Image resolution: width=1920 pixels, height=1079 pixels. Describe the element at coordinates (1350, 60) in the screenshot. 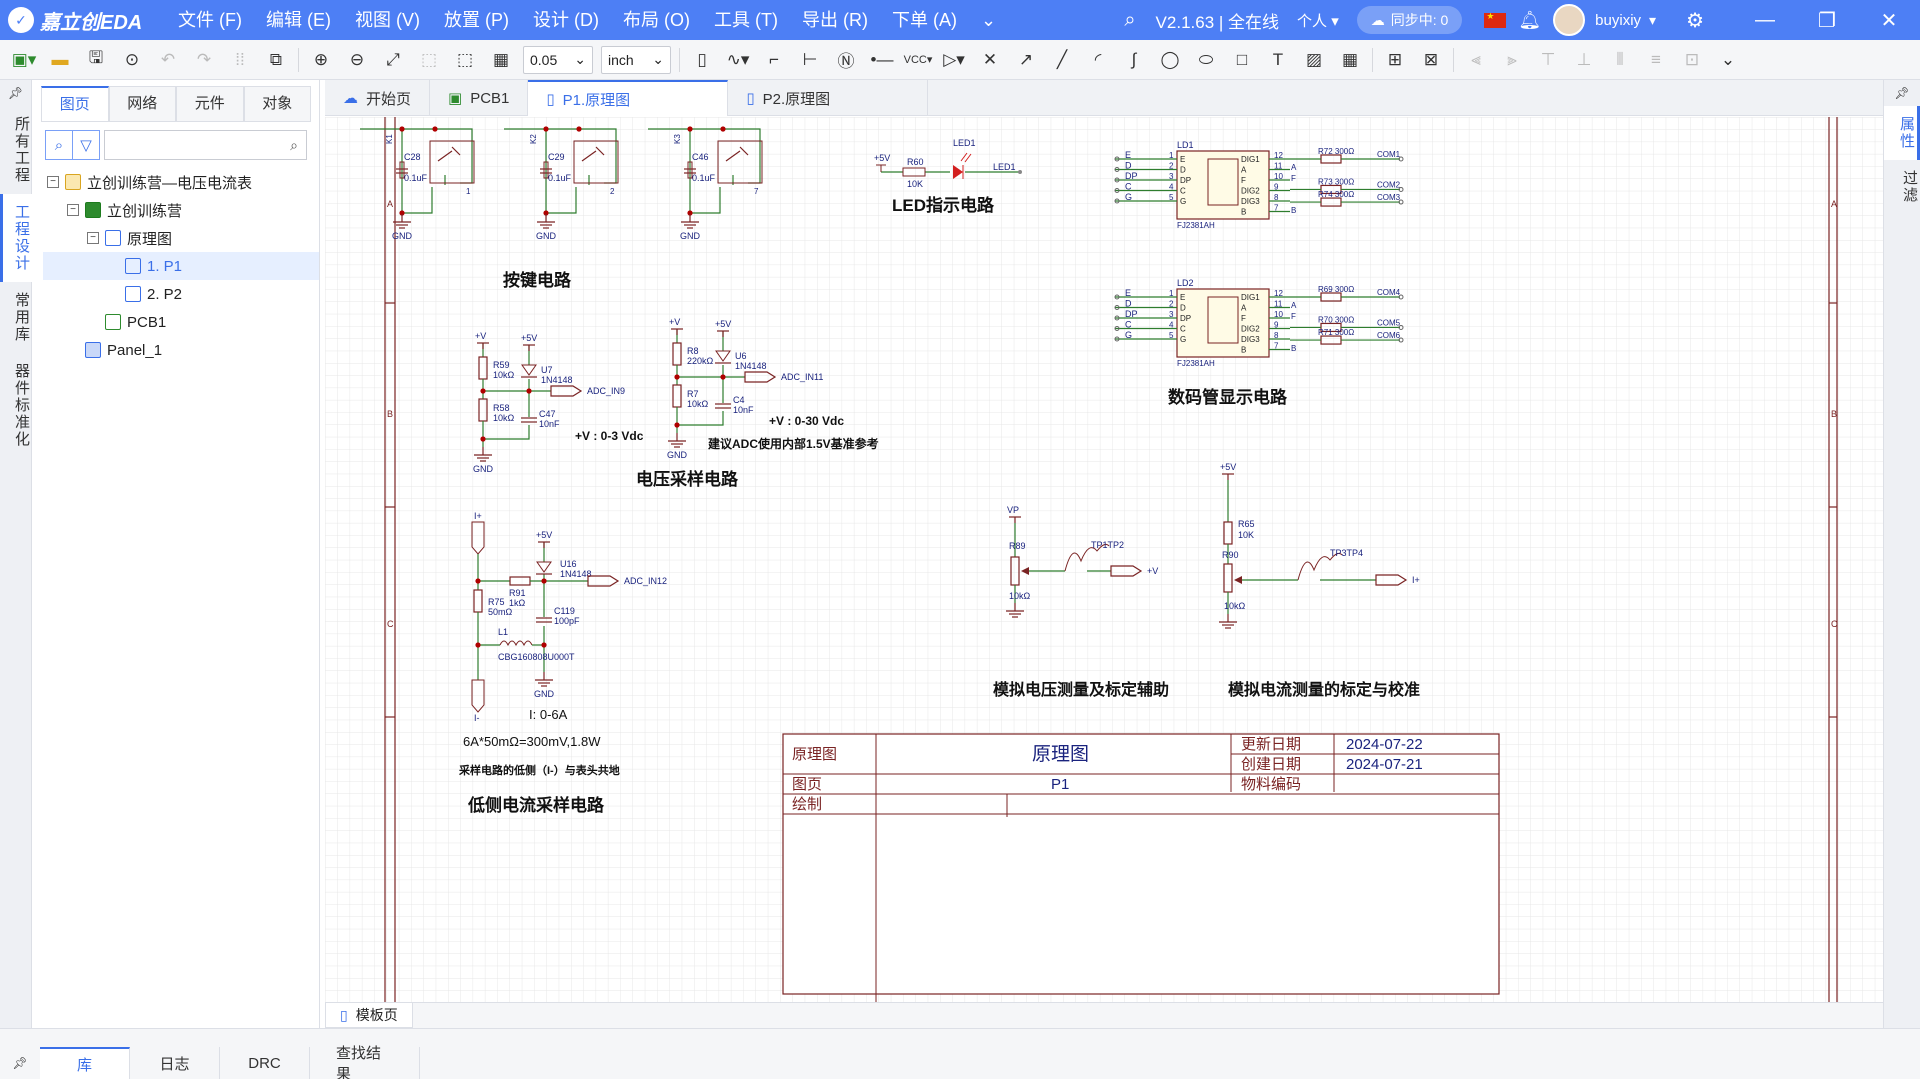

I see `table-icon: ▦` at that location.